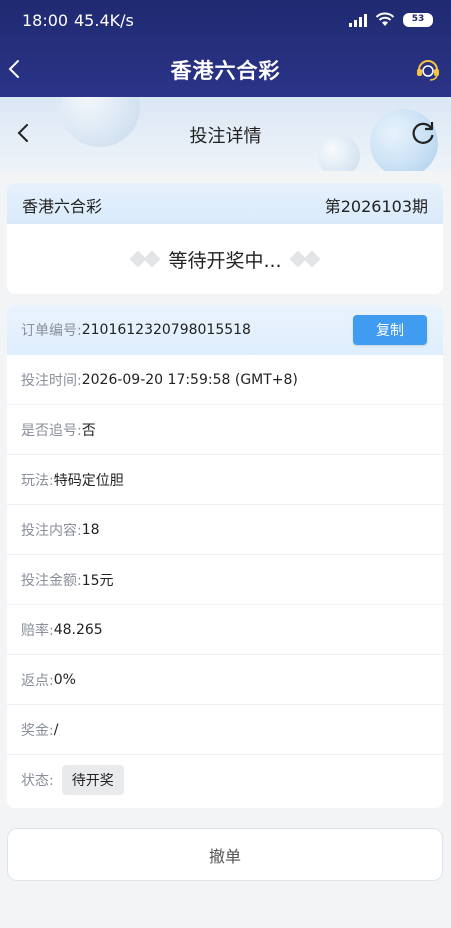 This screenshot has width=451, height=928. I want to click on sub-header: 投注详情, so click(225, 134).